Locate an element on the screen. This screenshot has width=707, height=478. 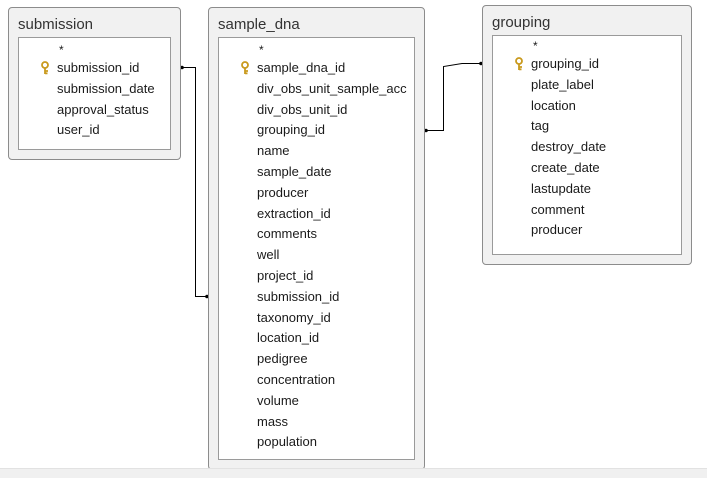
field-row: submission_date is located at coordinates (94, 89).